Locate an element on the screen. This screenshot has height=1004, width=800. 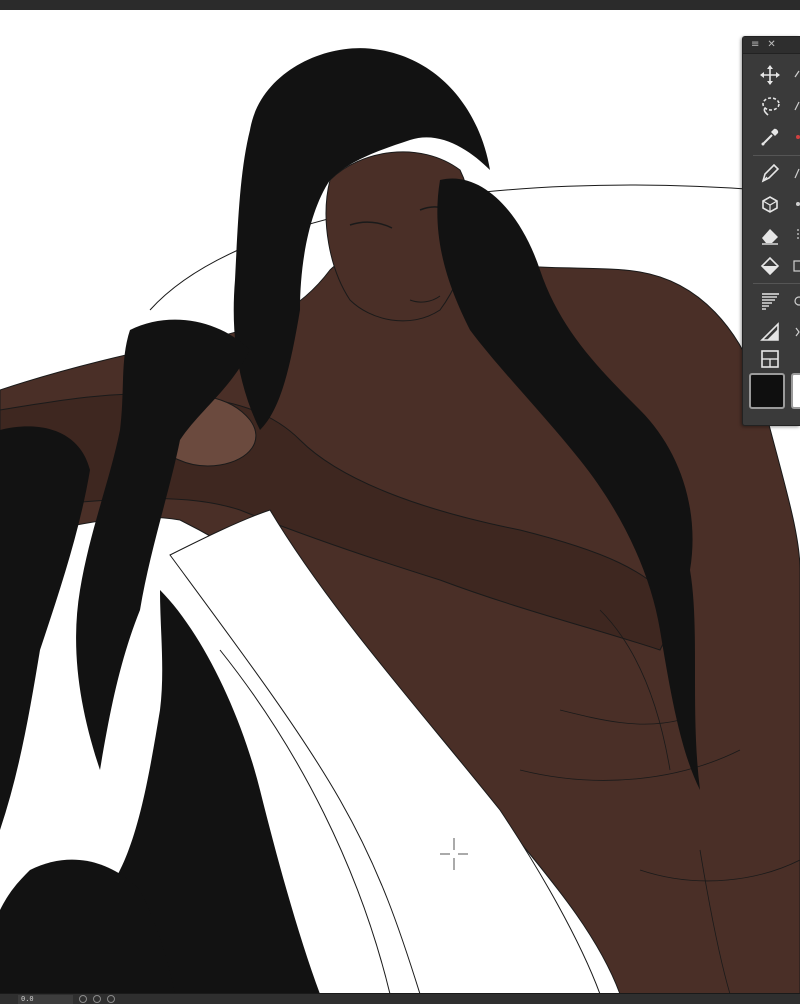
fill-bucket-icon is located at coordinates (770, 266).